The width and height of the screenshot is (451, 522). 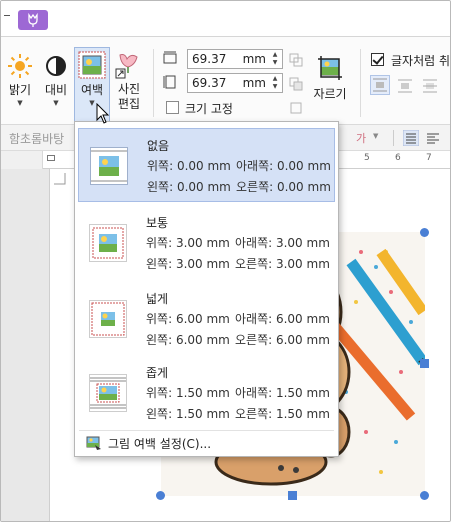 What do you see at coordinates (157, 223) in the screenshot?
I see `option-title: 보통` at bounding box center [157, 223].